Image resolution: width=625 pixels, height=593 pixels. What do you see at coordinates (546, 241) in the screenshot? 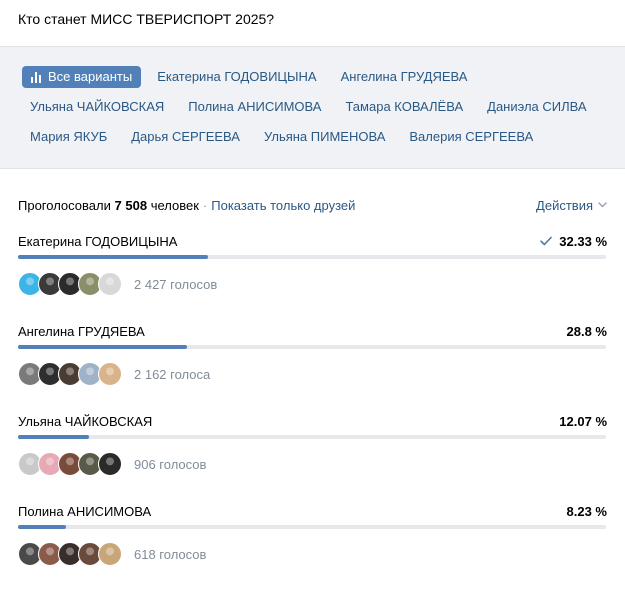
I see `check-icon` at bounding box center [546, 241].